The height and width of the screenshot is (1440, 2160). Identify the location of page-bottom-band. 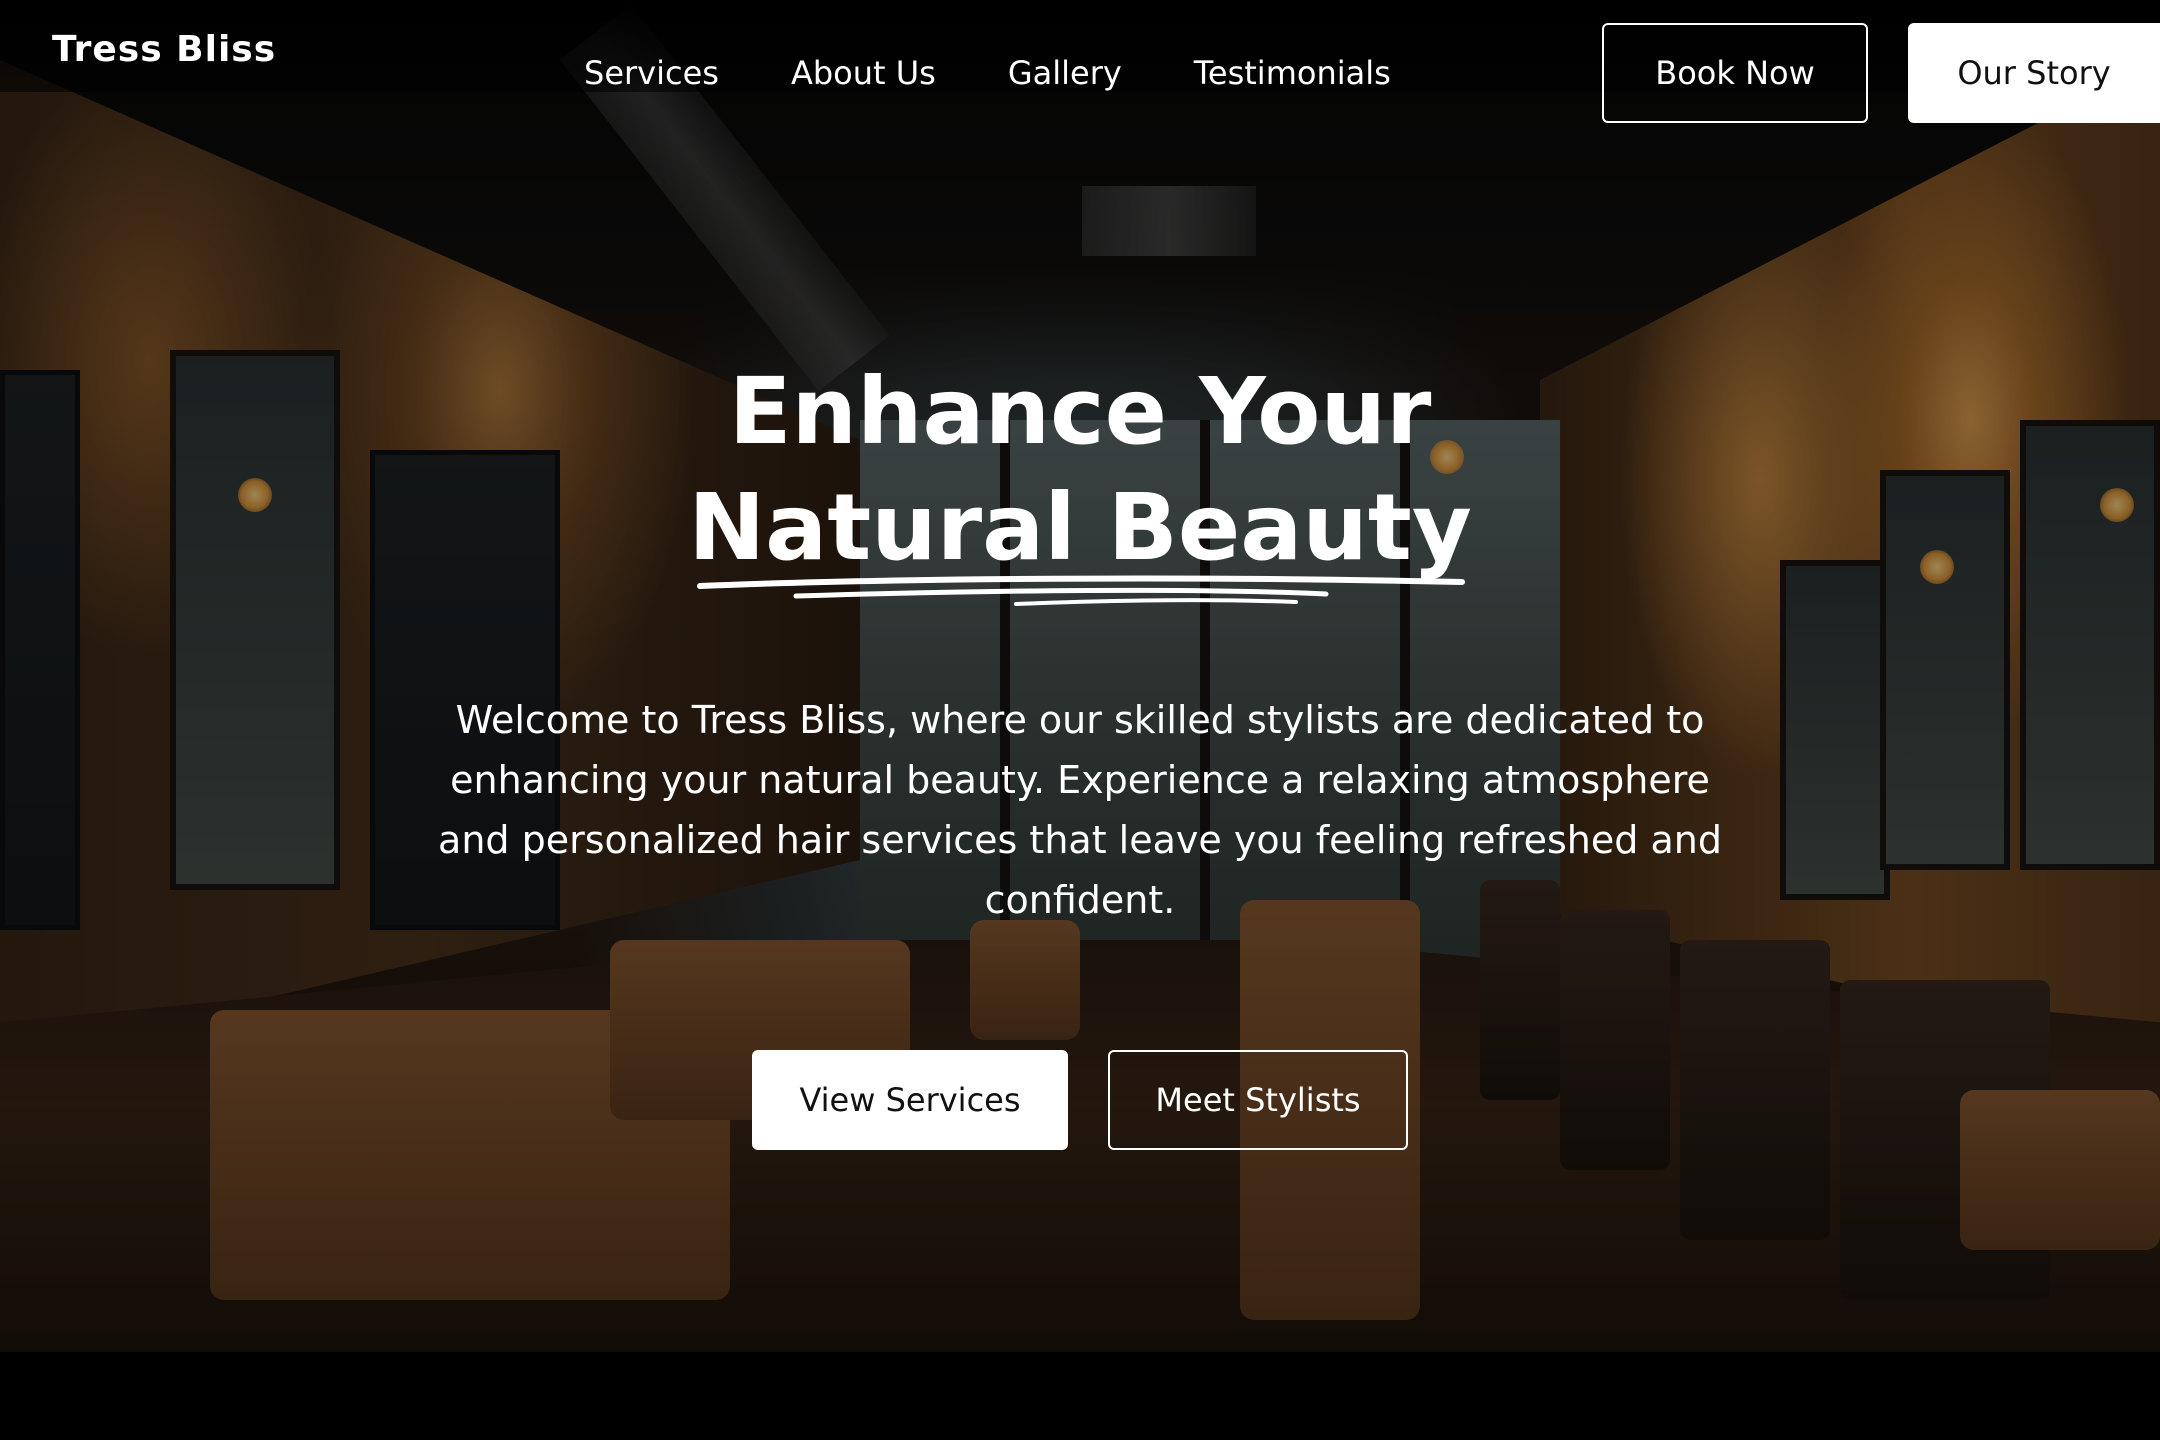
(1080, 1396).